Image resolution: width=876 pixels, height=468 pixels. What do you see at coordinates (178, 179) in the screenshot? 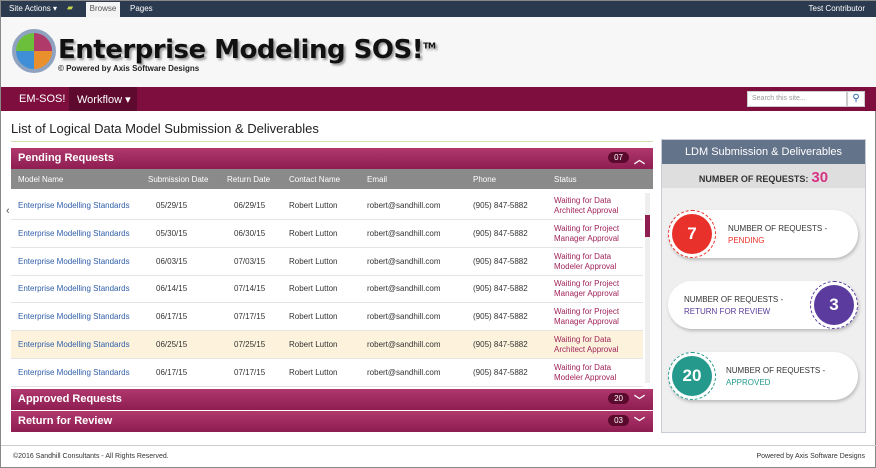
I see `col-submission-date: Submission Date` at bounding box center [178, 179].